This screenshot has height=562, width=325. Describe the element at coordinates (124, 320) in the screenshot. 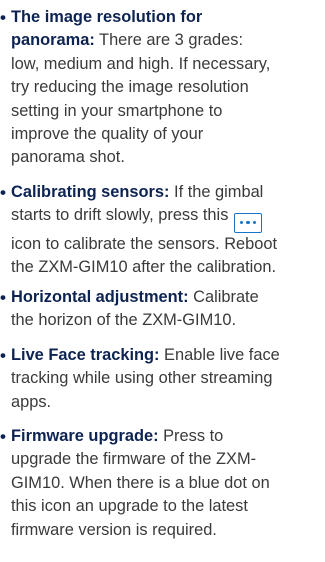

I see `item-text: the horizon of the ZXM-GIM10.` at that location.